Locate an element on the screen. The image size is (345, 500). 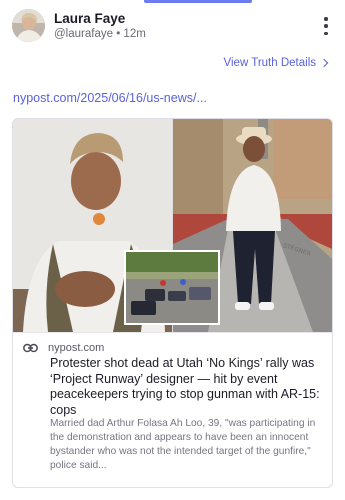
source-row: nypost.com is located at coordinates (63, 348).